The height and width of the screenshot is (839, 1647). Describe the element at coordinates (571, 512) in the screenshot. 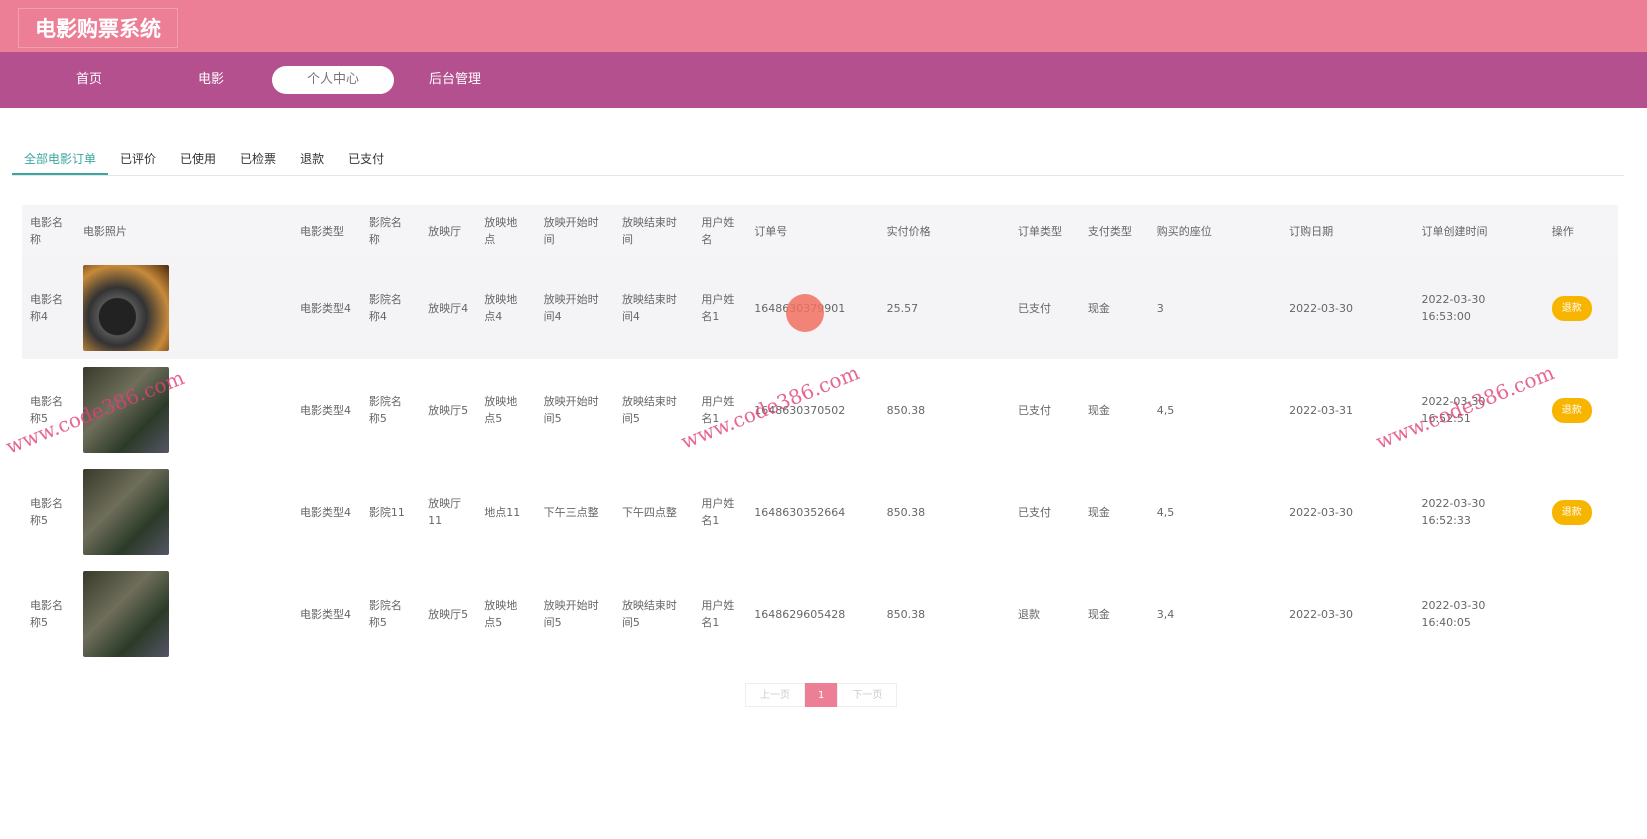

I see `table-cell: 下午三点整` at that location.